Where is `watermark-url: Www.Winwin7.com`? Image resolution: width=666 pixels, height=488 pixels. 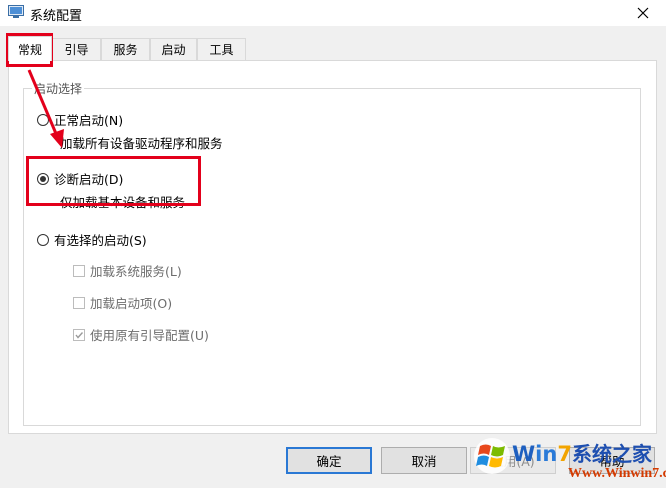 watermark-url: Www.Winwin7.com is located at coordinates (617, 473).